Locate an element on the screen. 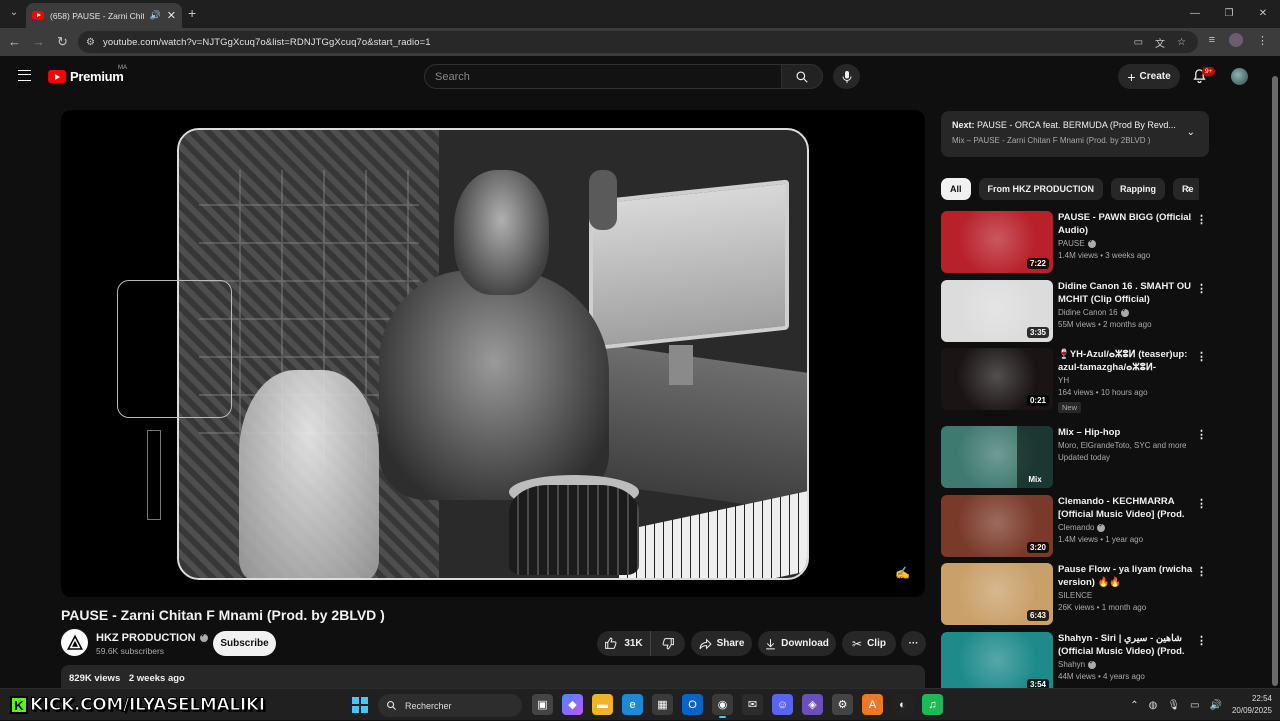  taskbar-clock: 22:54 20/09/2025 is located at coordinates (1252, 705).